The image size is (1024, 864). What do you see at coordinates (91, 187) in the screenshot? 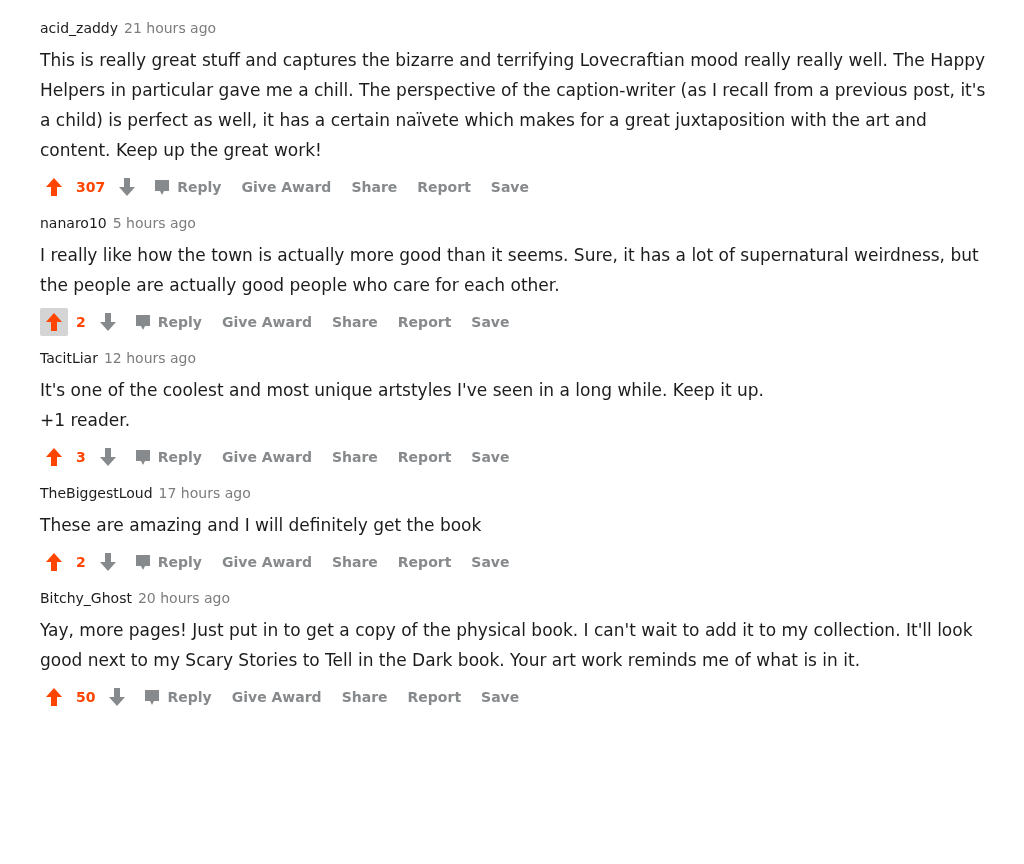
I see `vote-score: 307` at bounding box center [91, 187].